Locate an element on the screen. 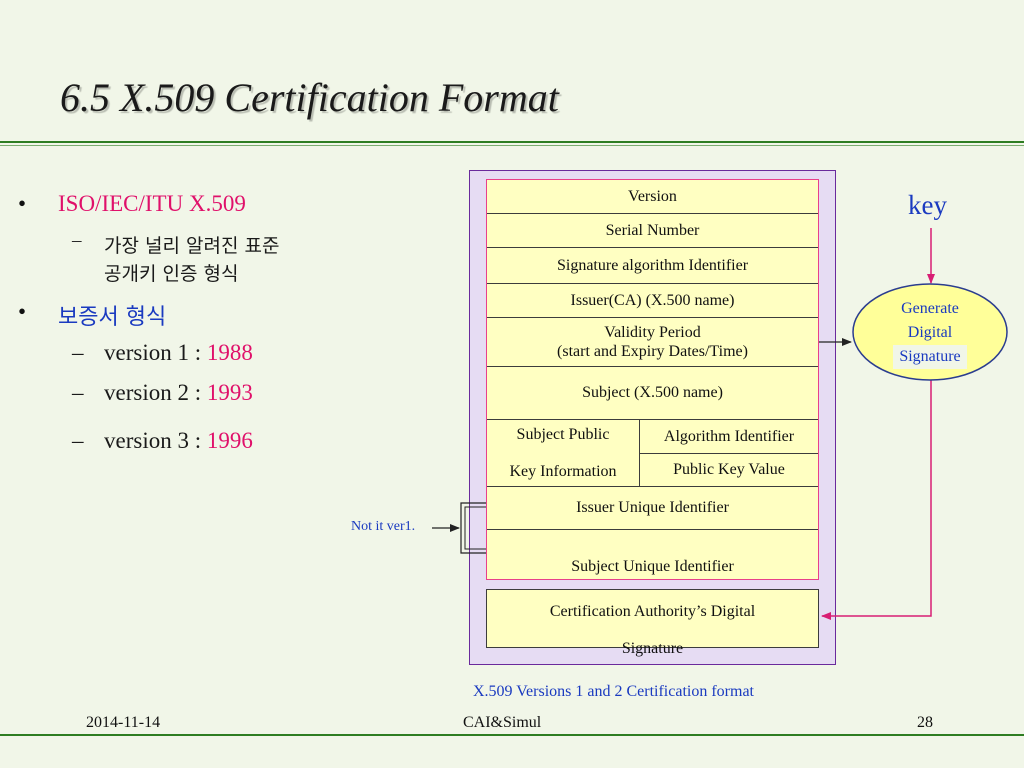 Image resolution: width=1024 pixels, height=768 pixels. generate-signature-label: Generate Digital Signature is located at coordinates (930, 333).